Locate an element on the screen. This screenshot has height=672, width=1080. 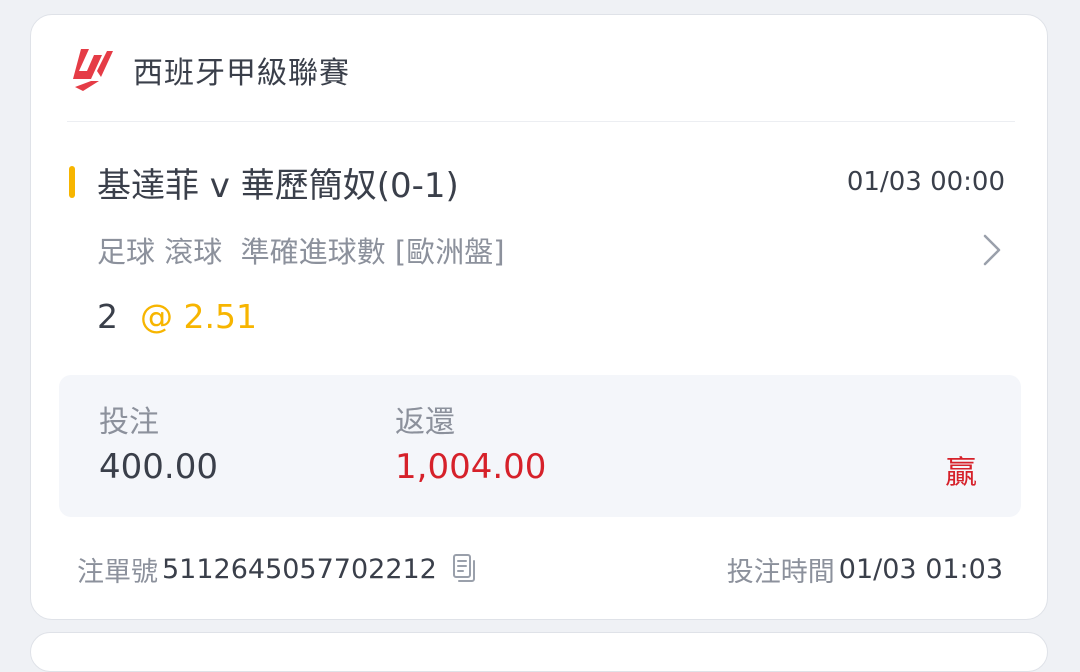
divider is located at coordinates (541, 121).